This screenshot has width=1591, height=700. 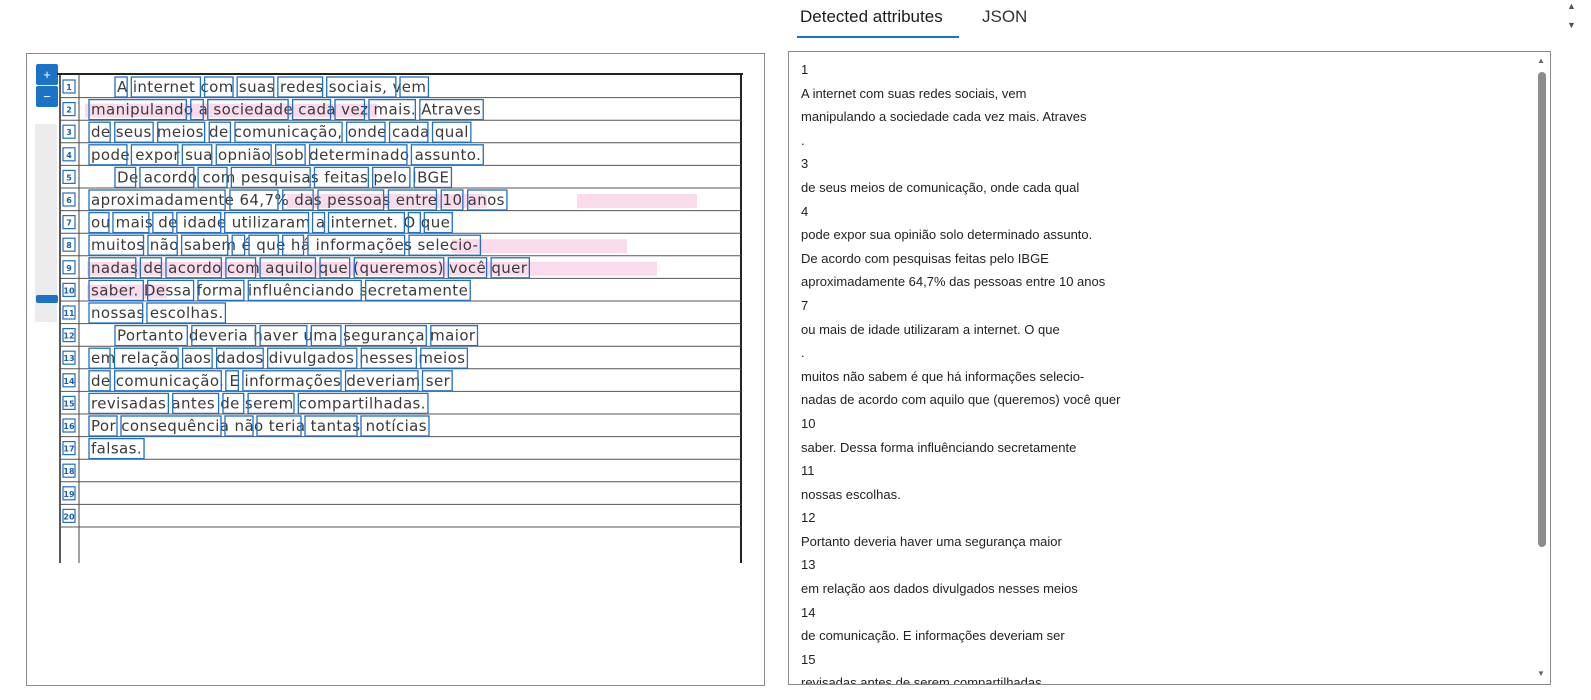 I want to click on detected-text-line: De acordo com pesquisas feitas pelo IBGE, so click(x=925, y=258).